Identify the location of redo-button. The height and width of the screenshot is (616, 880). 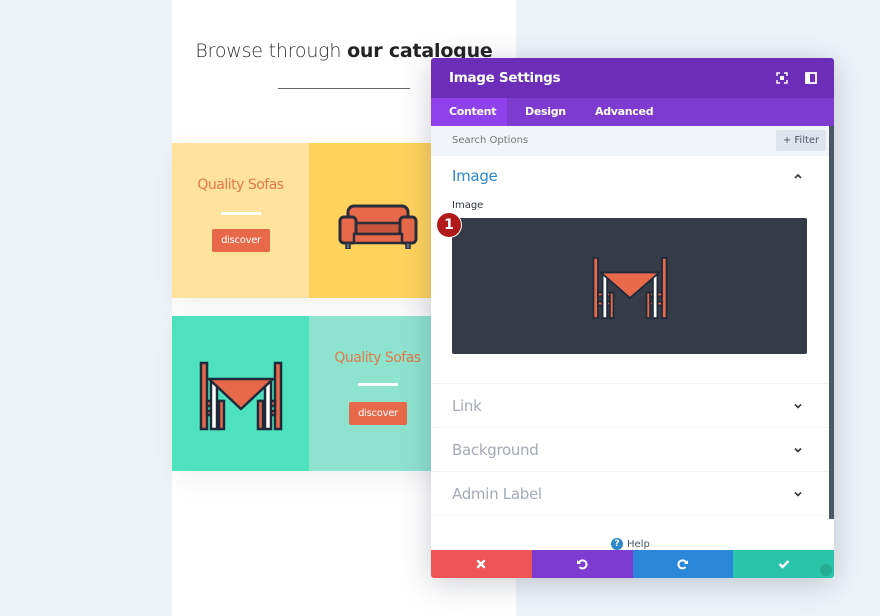
(683, 564).